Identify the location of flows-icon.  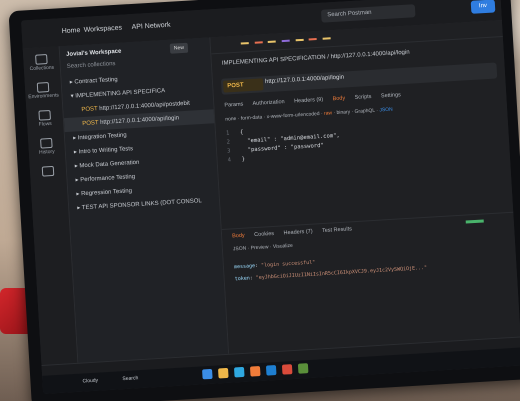
(44, 115).